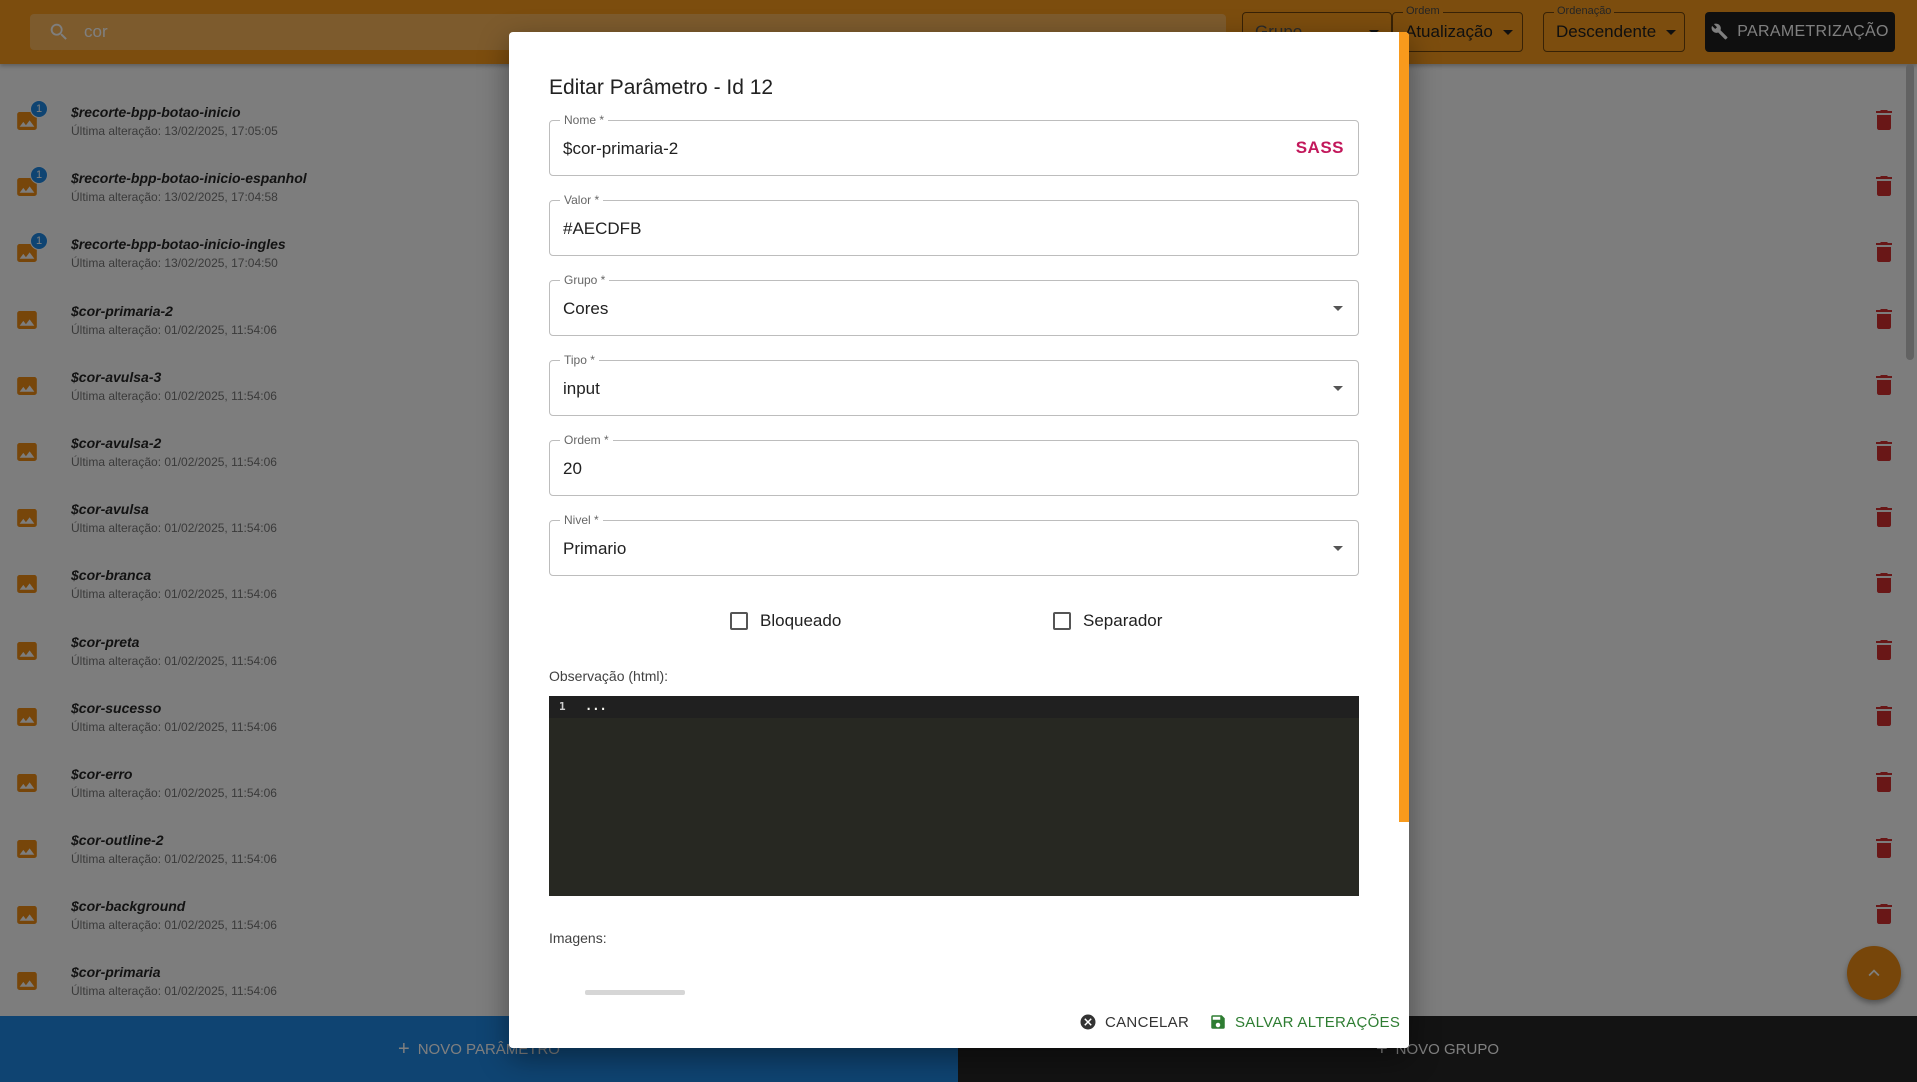 The height and width of the screenshot is (1082, 1917). Describe the element at coordinates (959, 1023) in the screenshot. I see `dialog-actions: CANCELAR SALVAR ALTERAÇÕES` at that location.